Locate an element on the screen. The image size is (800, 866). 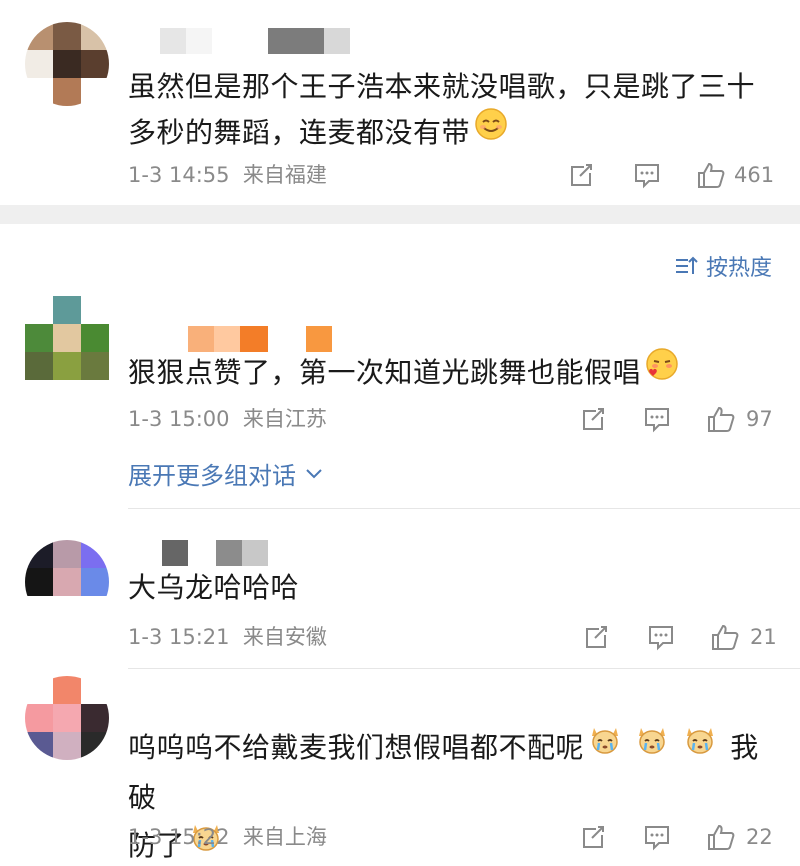
expand-label: 展开更多组对话 is located at coordinates (212, 475).